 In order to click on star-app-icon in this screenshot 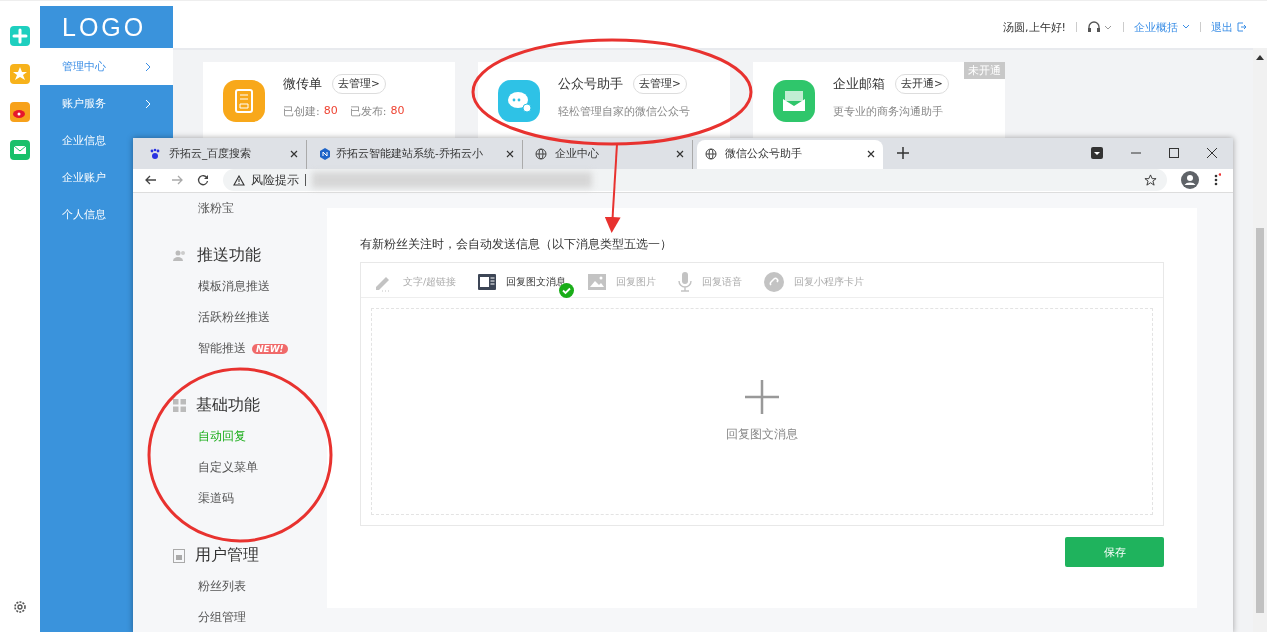, I will do `click(20, 74)`.